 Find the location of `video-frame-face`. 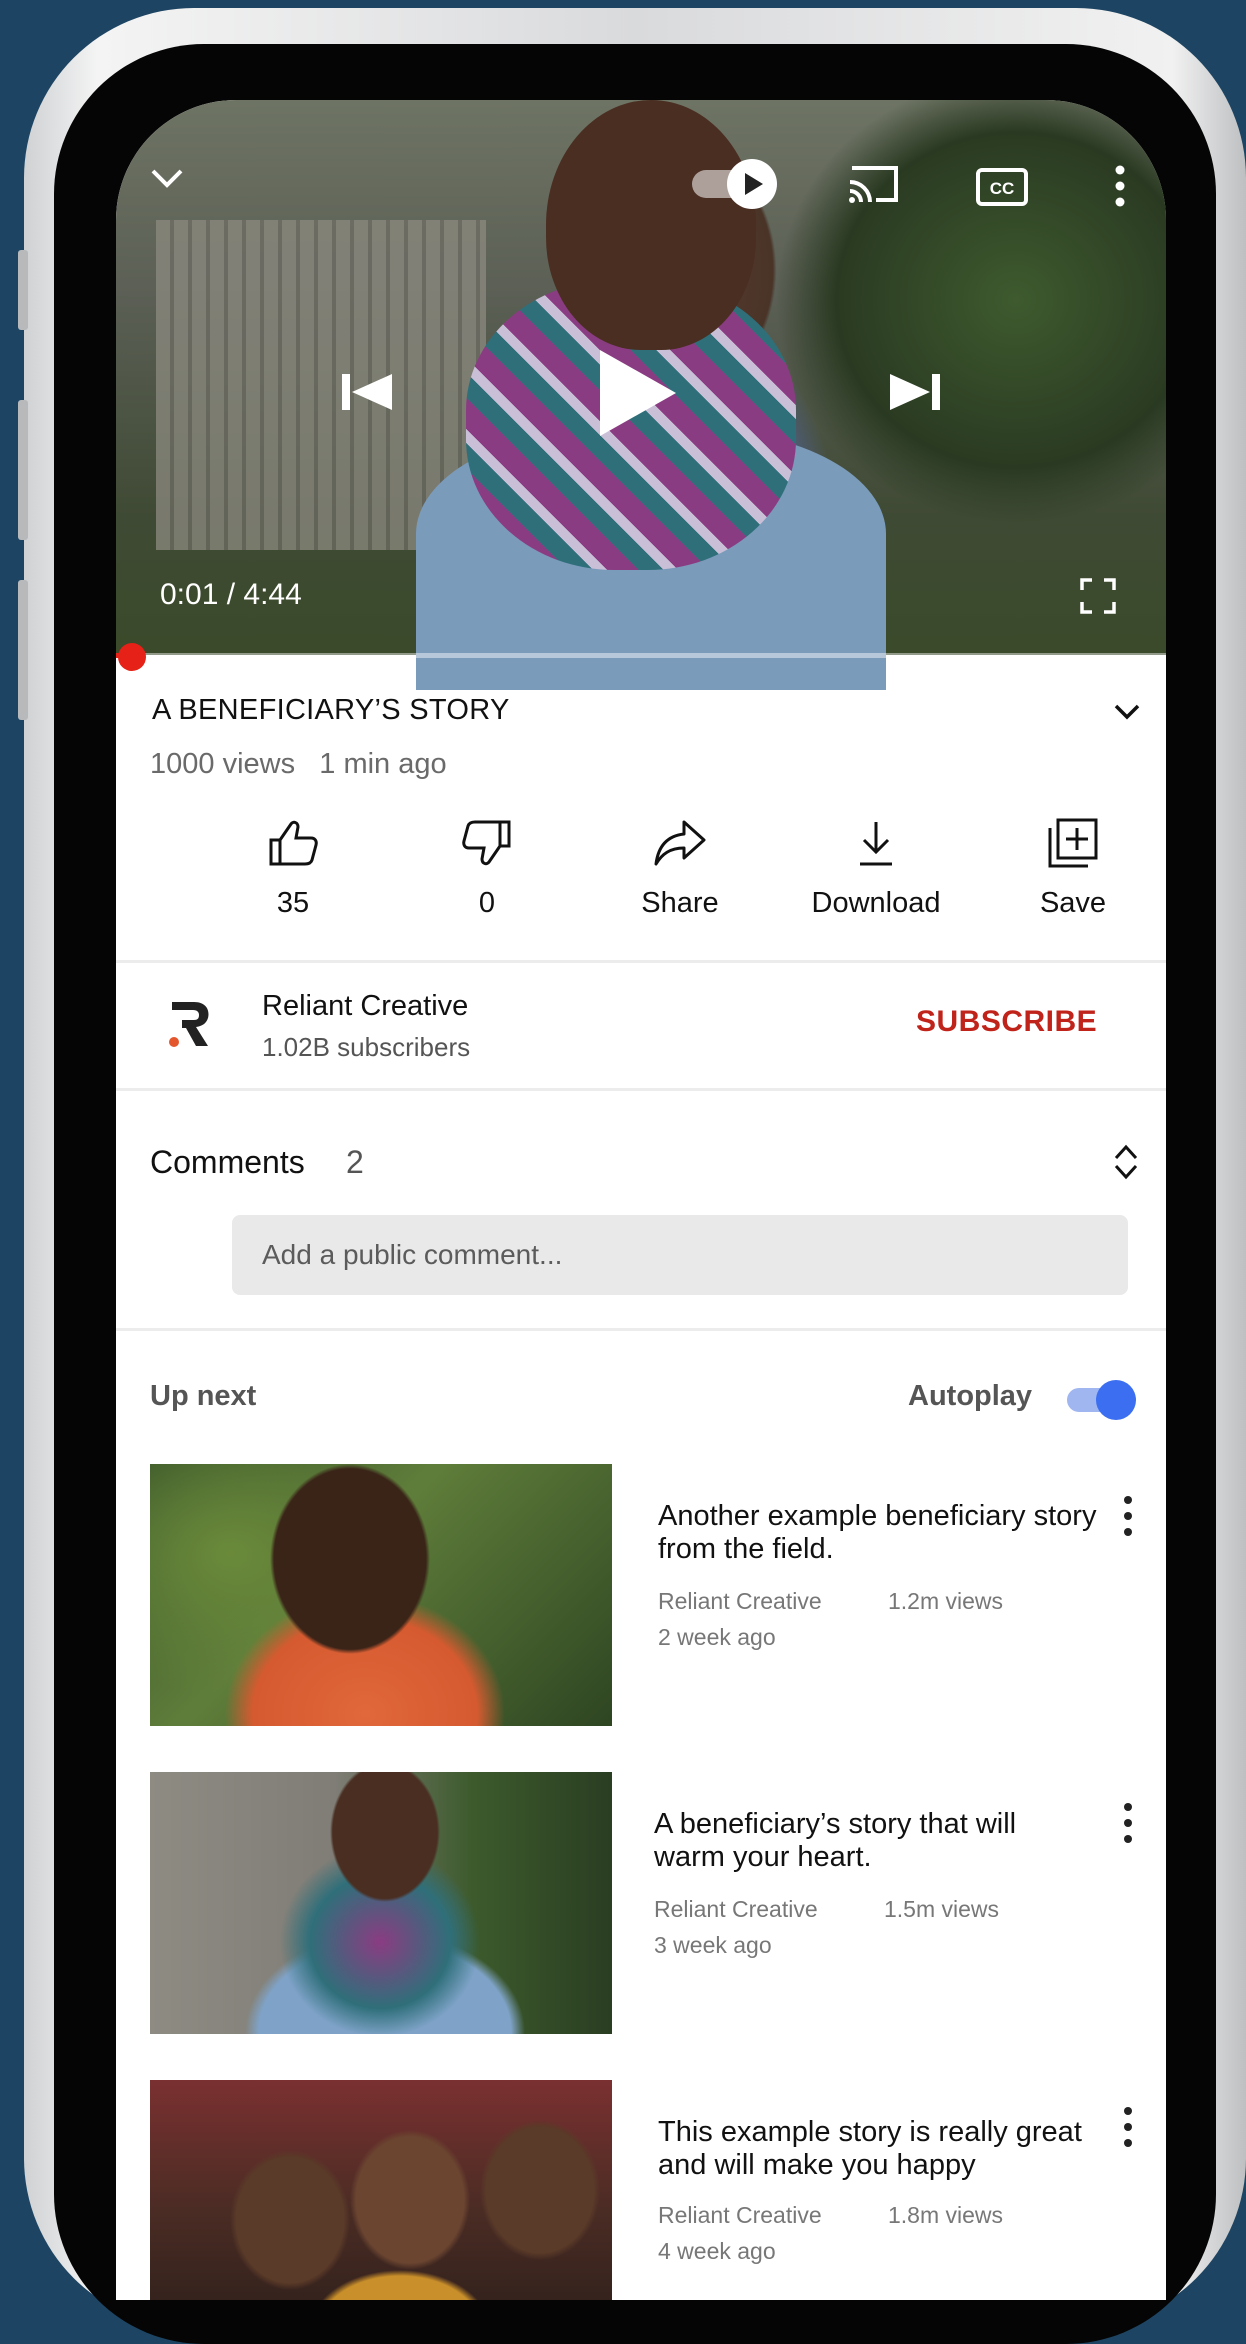

video-frame-face is located at coordinates (651, 225).